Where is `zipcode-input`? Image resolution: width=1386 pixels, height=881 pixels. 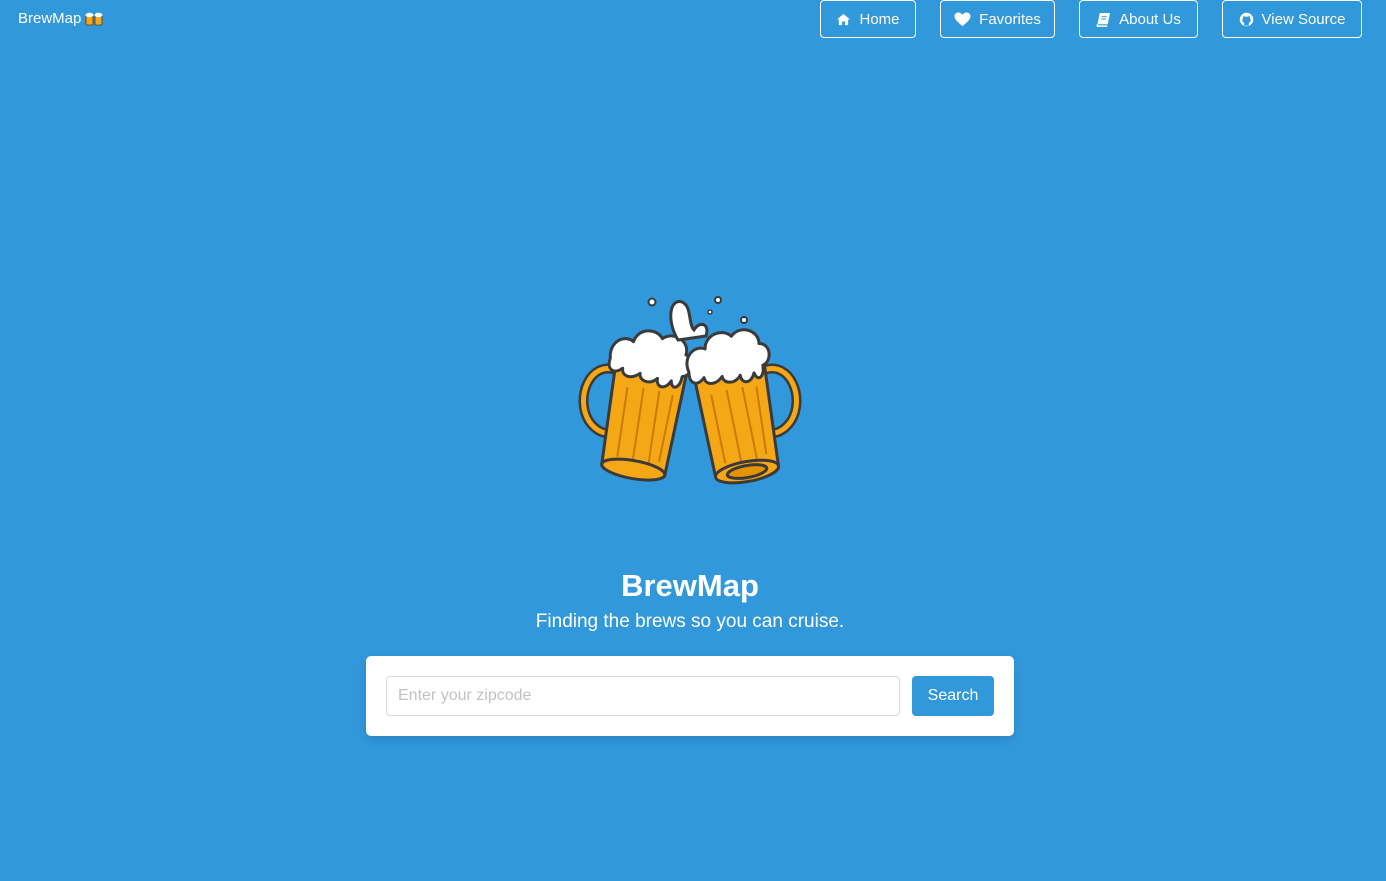
zipcode-input is located at coordinates (643, 696).